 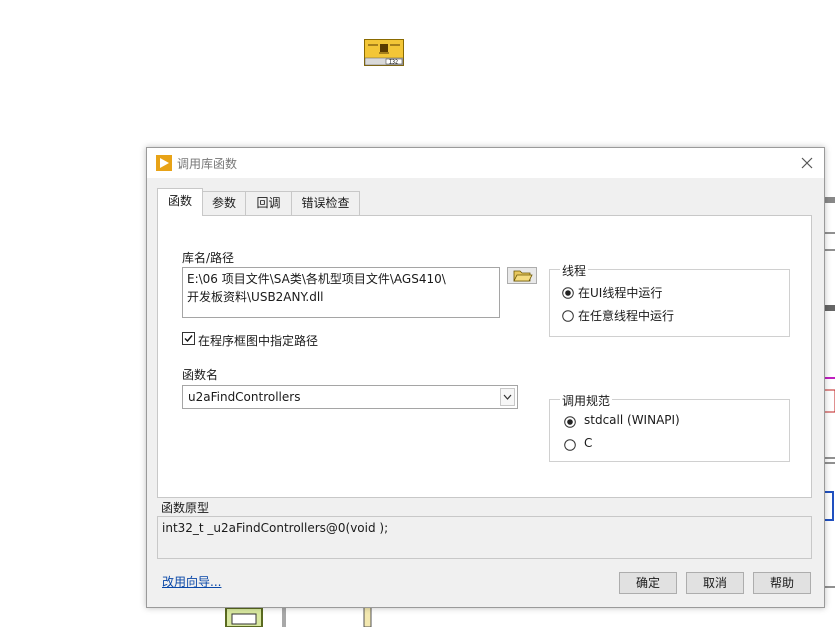 What do you see at coordinates (275, 528) in the screenshot?
I see `prototype-text: int32_t _u2aFindControllers@0(void );` at bounding box center [275, 528].